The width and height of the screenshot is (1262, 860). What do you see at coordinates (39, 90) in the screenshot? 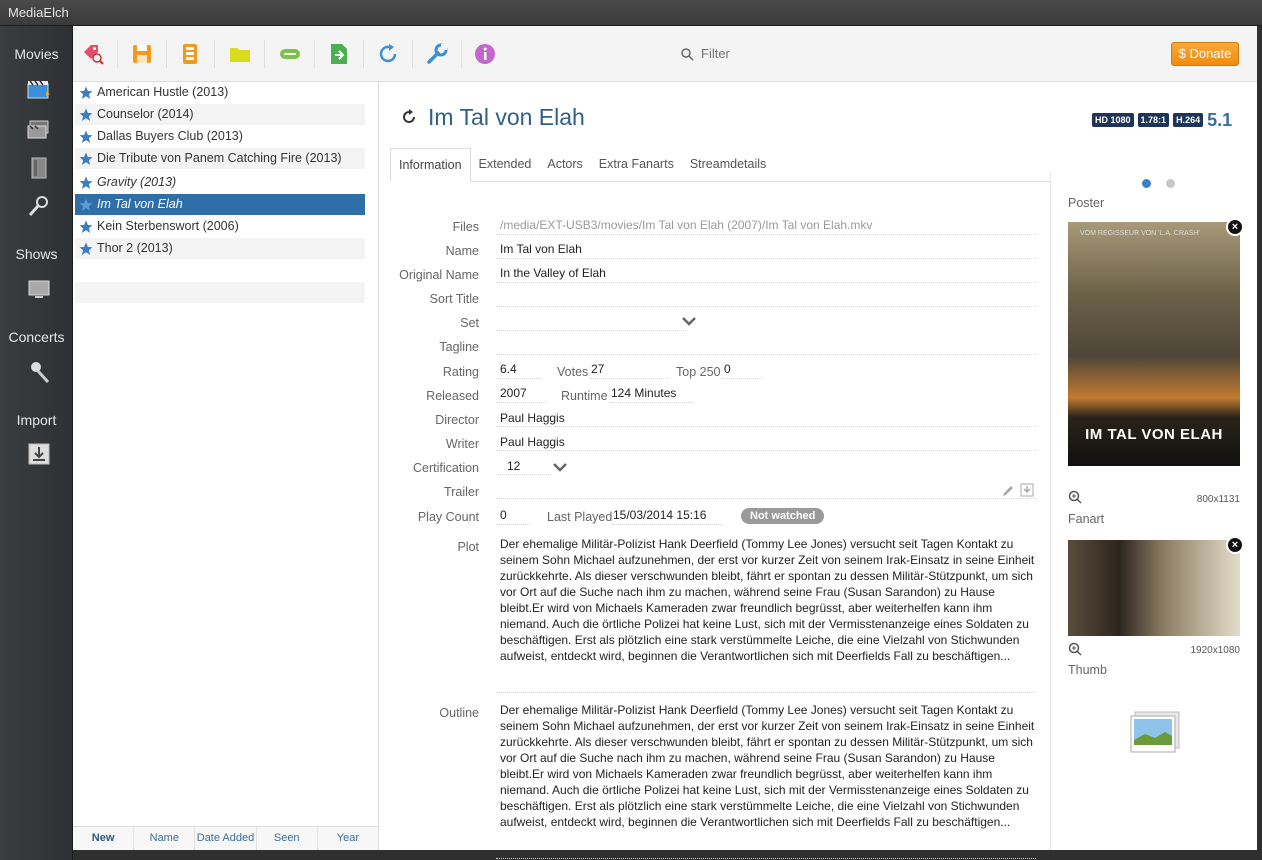
I see `movies-icon` at bounding box center [39, 90].